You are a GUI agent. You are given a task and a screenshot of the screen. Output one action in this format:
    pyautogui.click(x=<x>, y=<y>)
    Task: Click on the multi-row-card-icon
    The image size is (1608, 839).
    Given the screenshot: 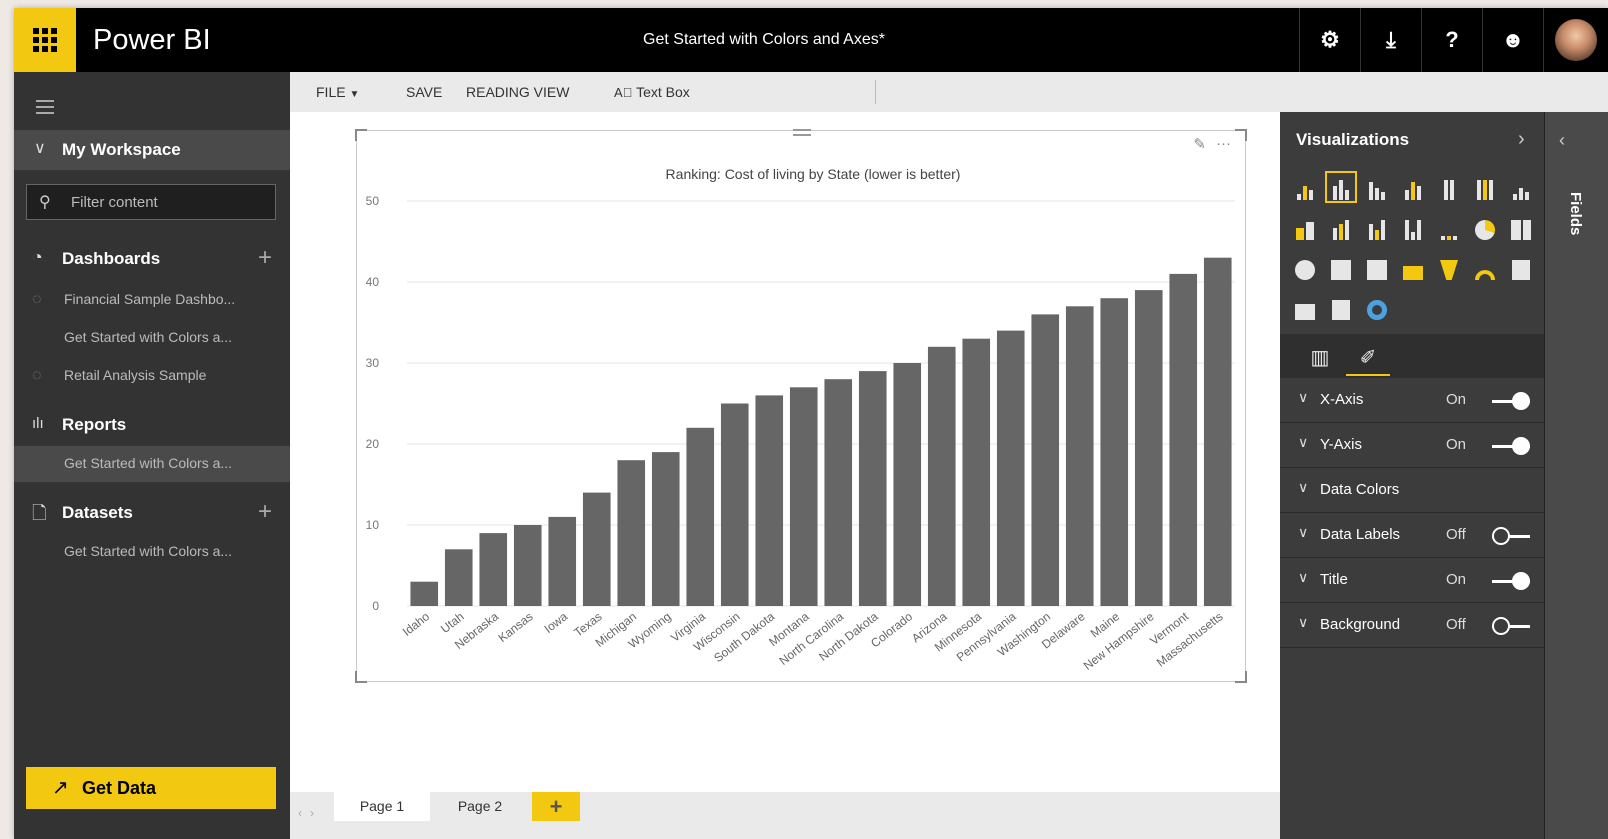 What is the action you would take?
    pyautogui.click(x=1521, y=267)
    